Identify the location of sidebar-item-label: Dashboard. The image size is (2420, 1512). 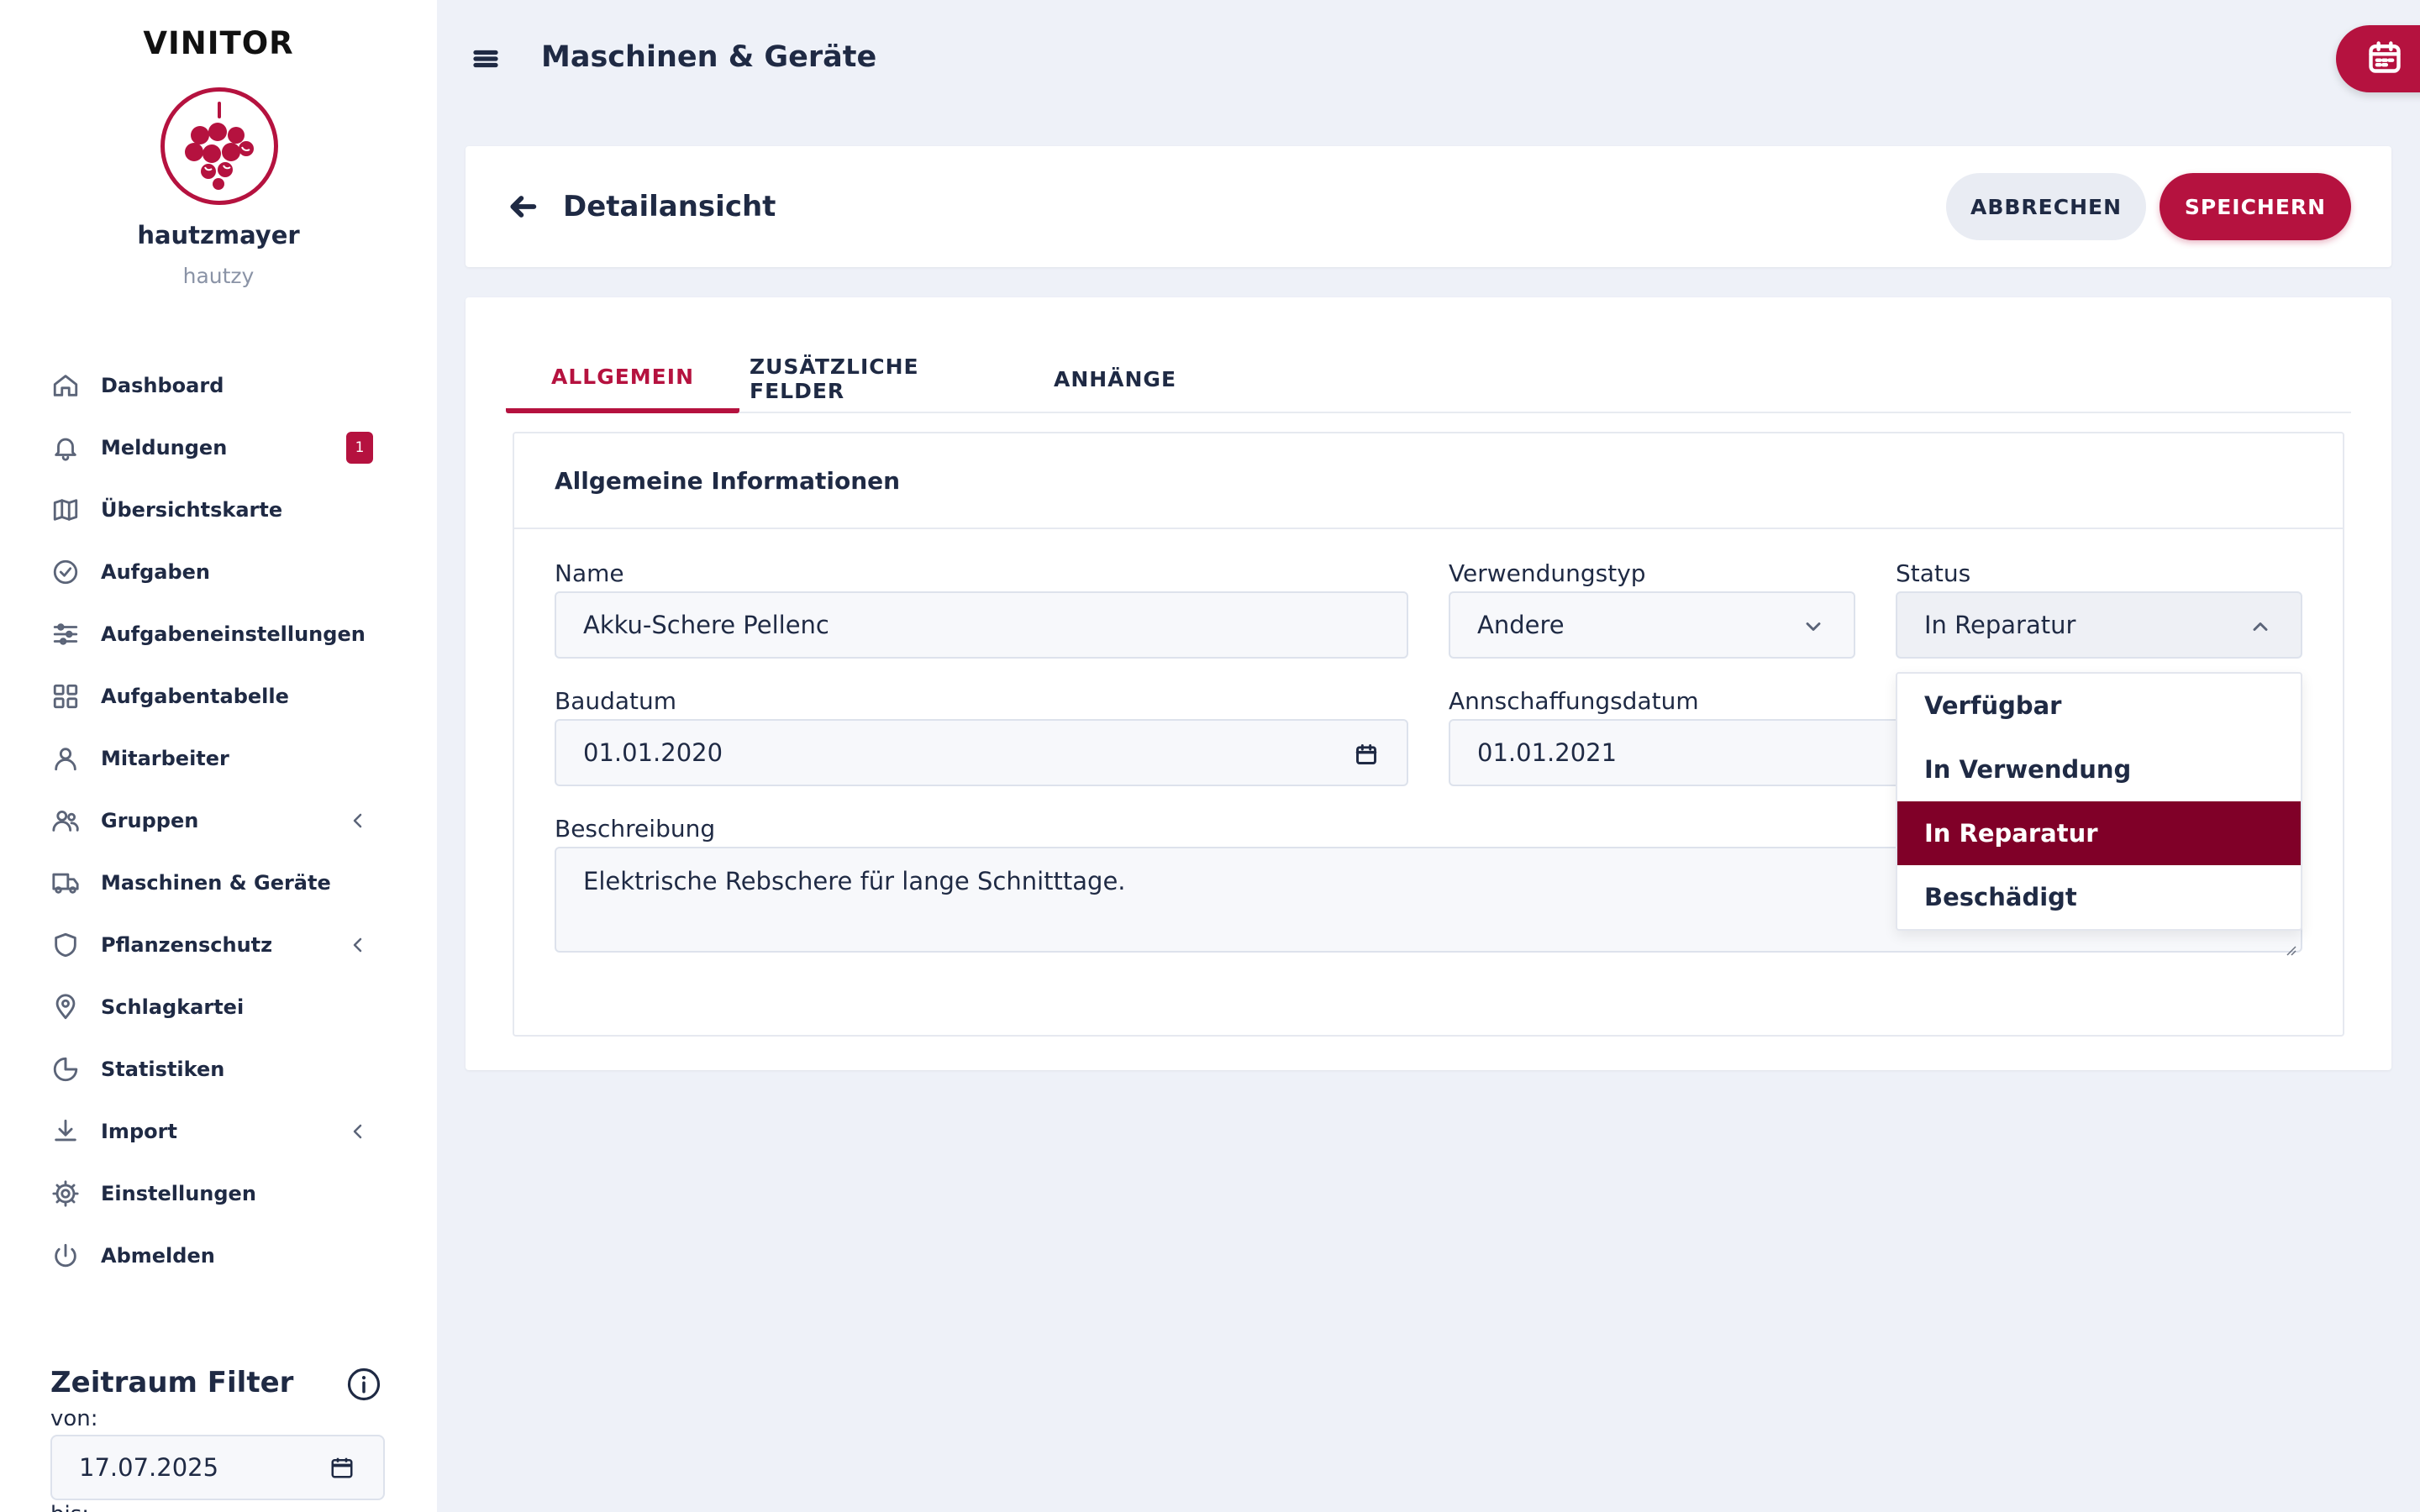
(162, 385).